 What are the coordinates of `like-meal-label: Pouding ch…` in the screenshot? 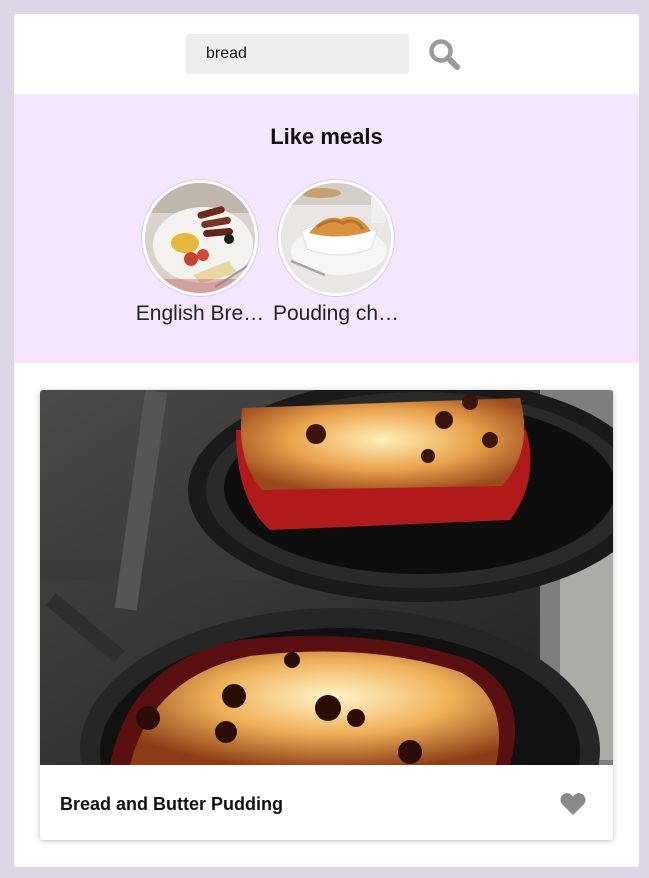 It's located at (336, 313).